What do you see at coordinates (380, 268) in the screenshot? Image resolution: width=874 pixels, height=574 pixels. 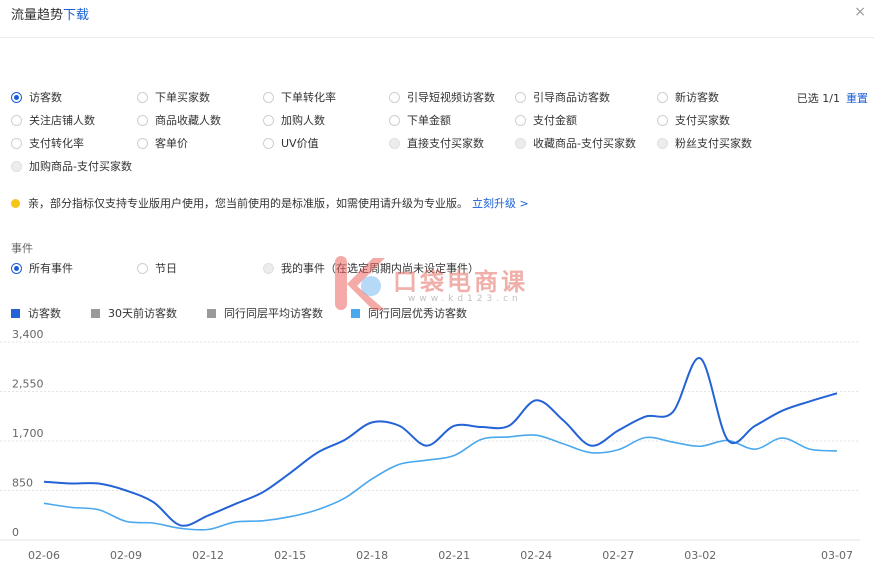 I see `event-label: 我的事件（在选定周期内尚未设定事件）` at bounding box center [380, 268].